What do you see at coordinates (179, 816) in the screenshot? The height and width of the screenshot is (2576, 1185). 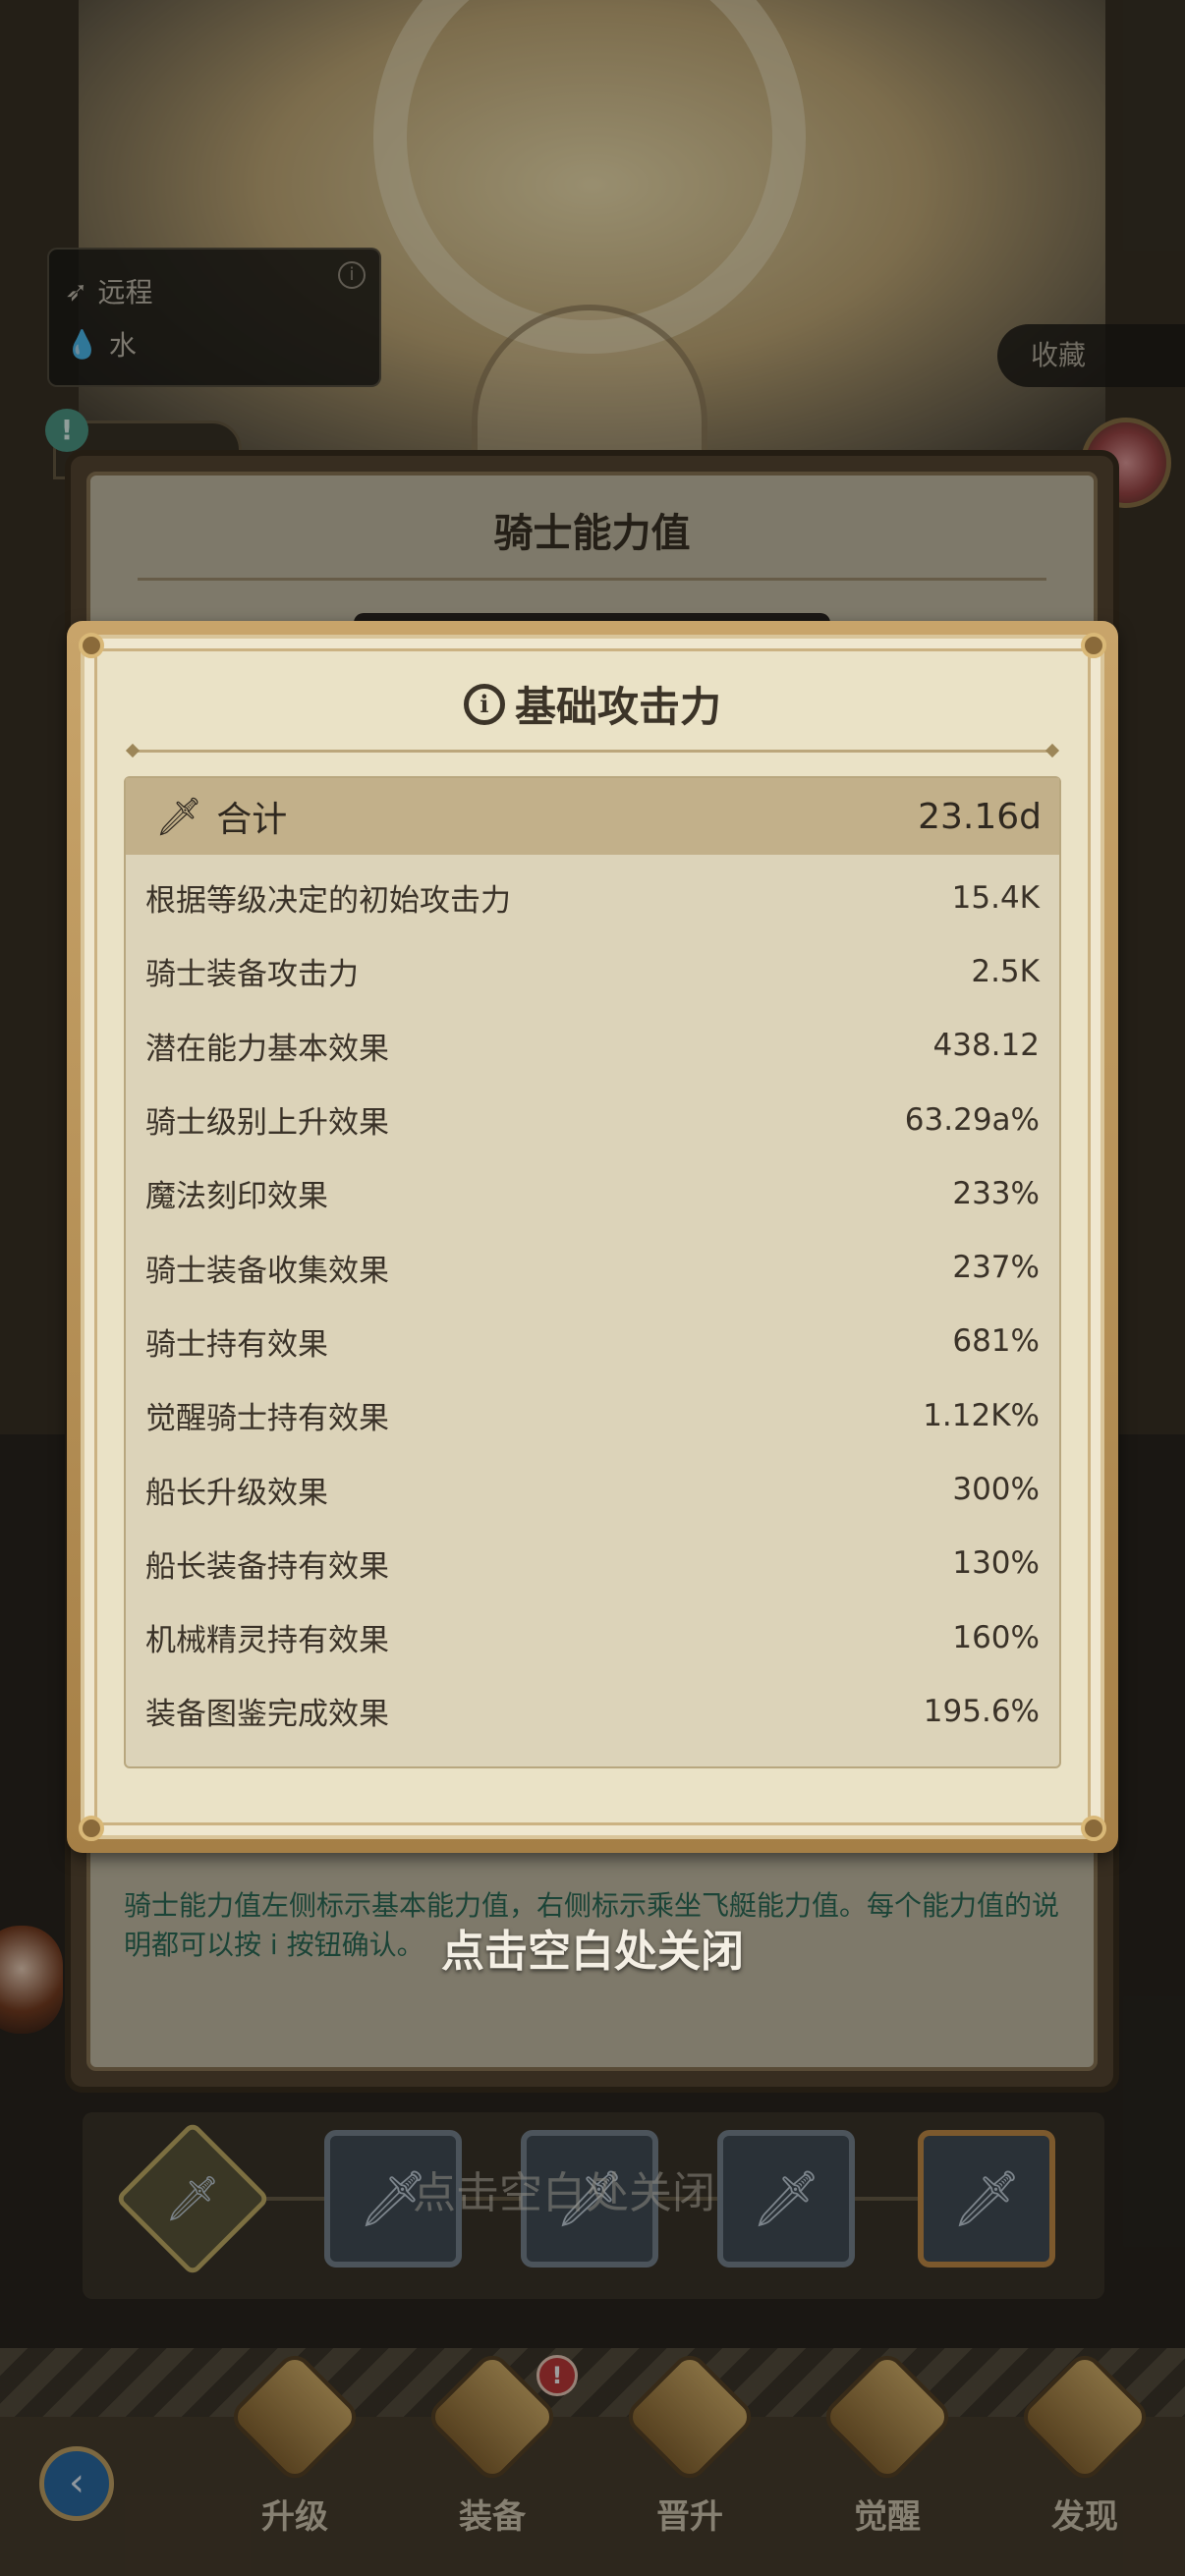 I see `sword-icon: 🗡` at bounding box center [179, 816].